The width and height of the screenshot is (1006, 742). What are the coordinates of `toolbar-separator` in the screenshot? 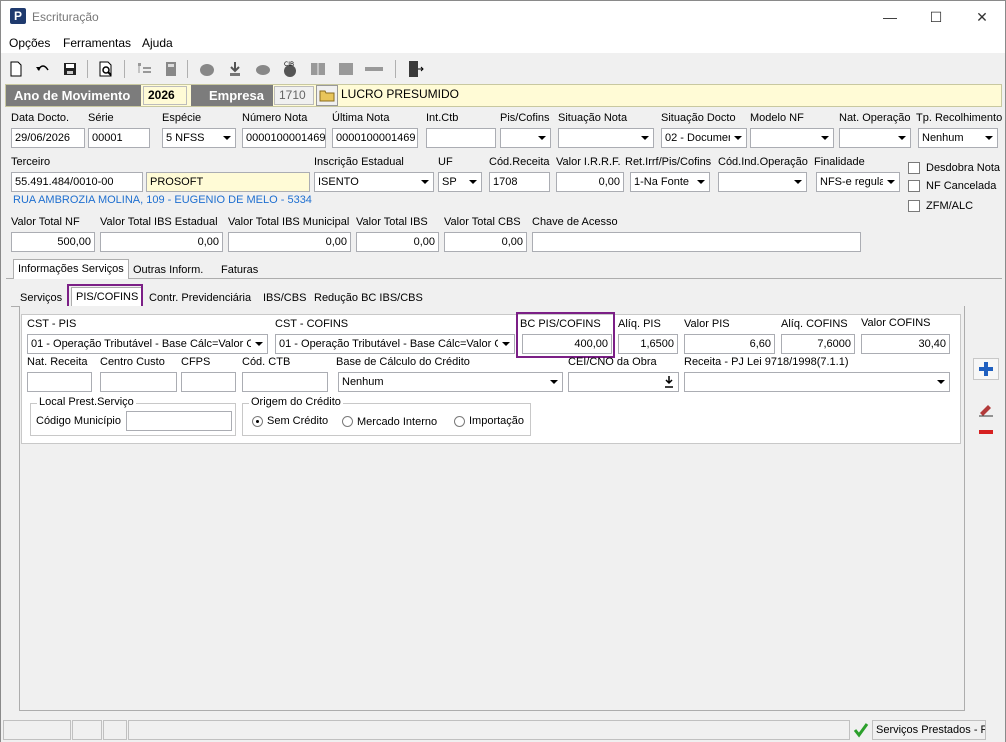 It's located at (87, 69).